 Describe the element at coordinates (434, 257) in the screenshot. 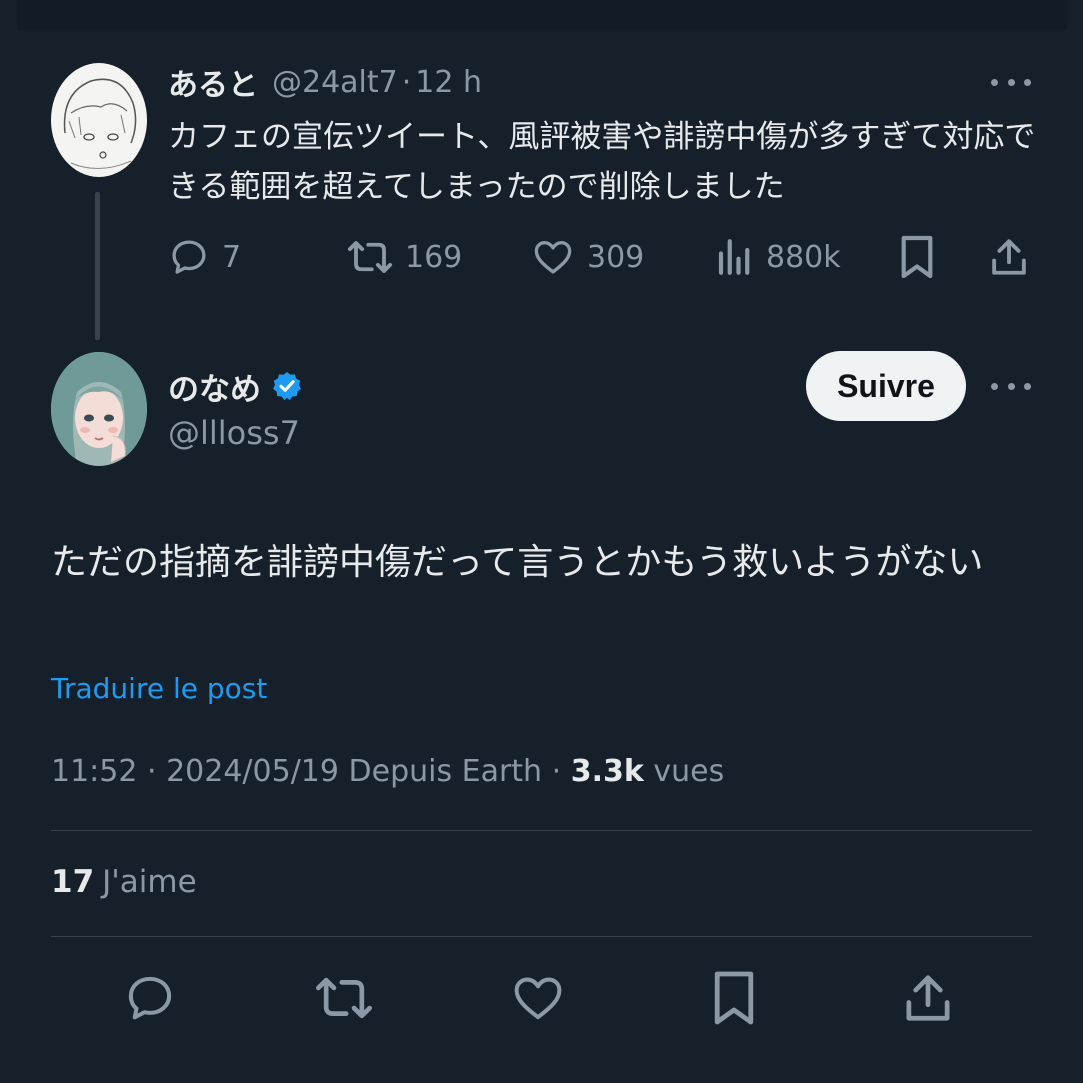

I see `parent-repost-count: 169` at that location.